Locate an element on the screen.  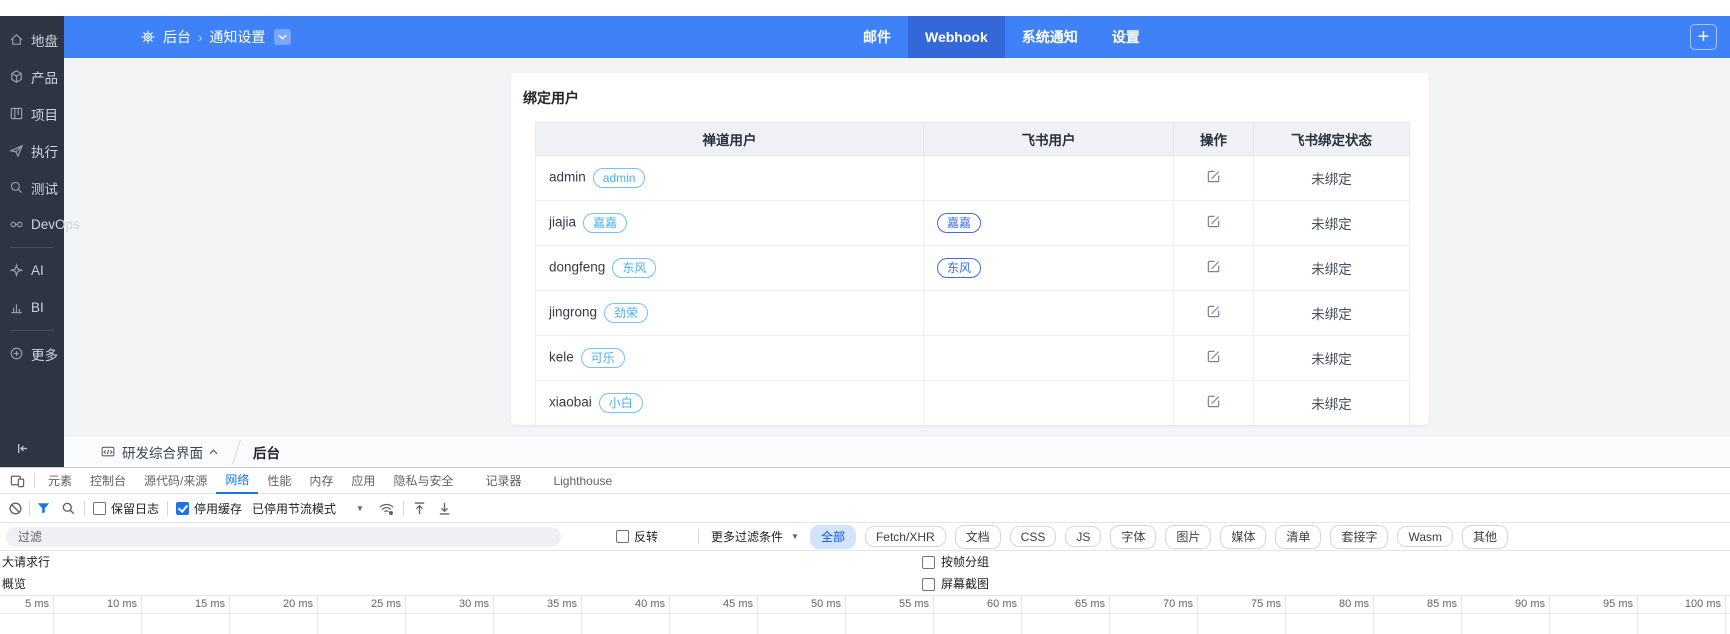
breadcrumb-dropdown is located at coordinates (283, 37).